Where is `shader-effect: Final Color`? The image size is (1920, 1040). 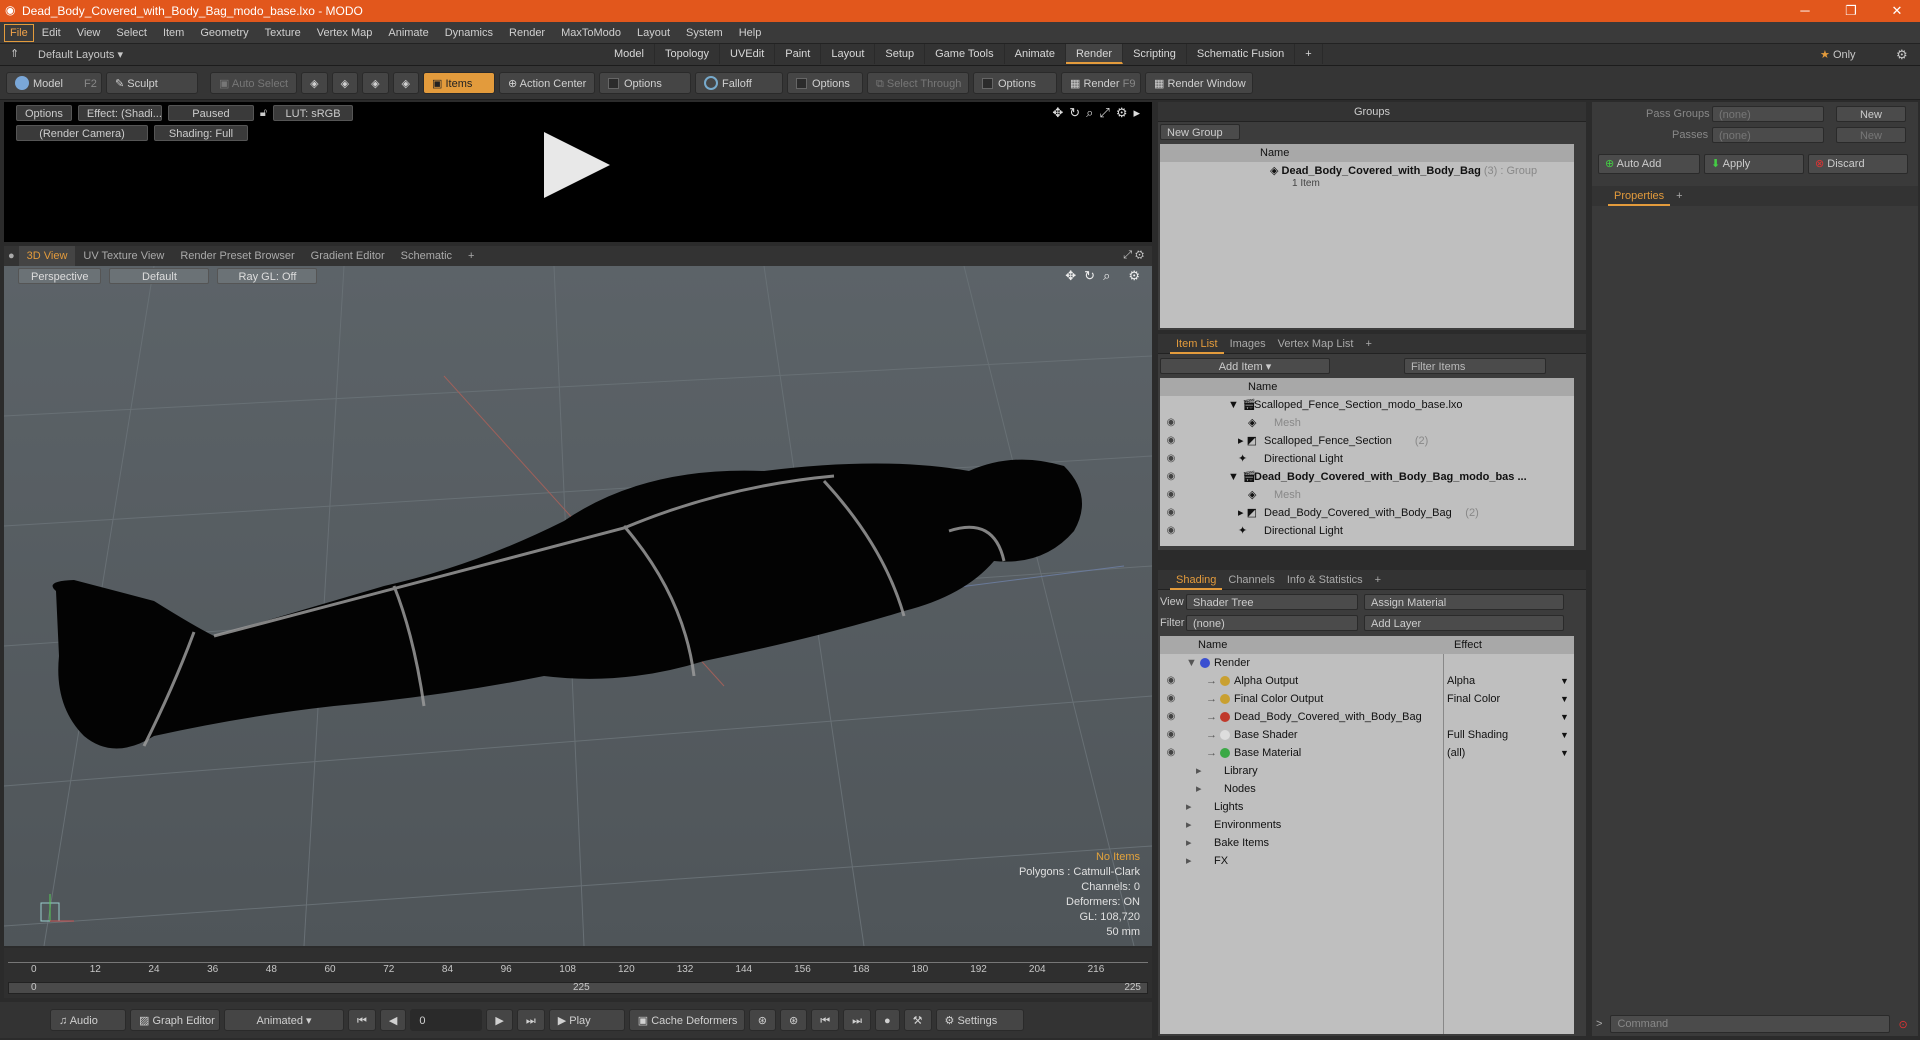 shader-effect: Final Color is located at coordinates (1473, 699).